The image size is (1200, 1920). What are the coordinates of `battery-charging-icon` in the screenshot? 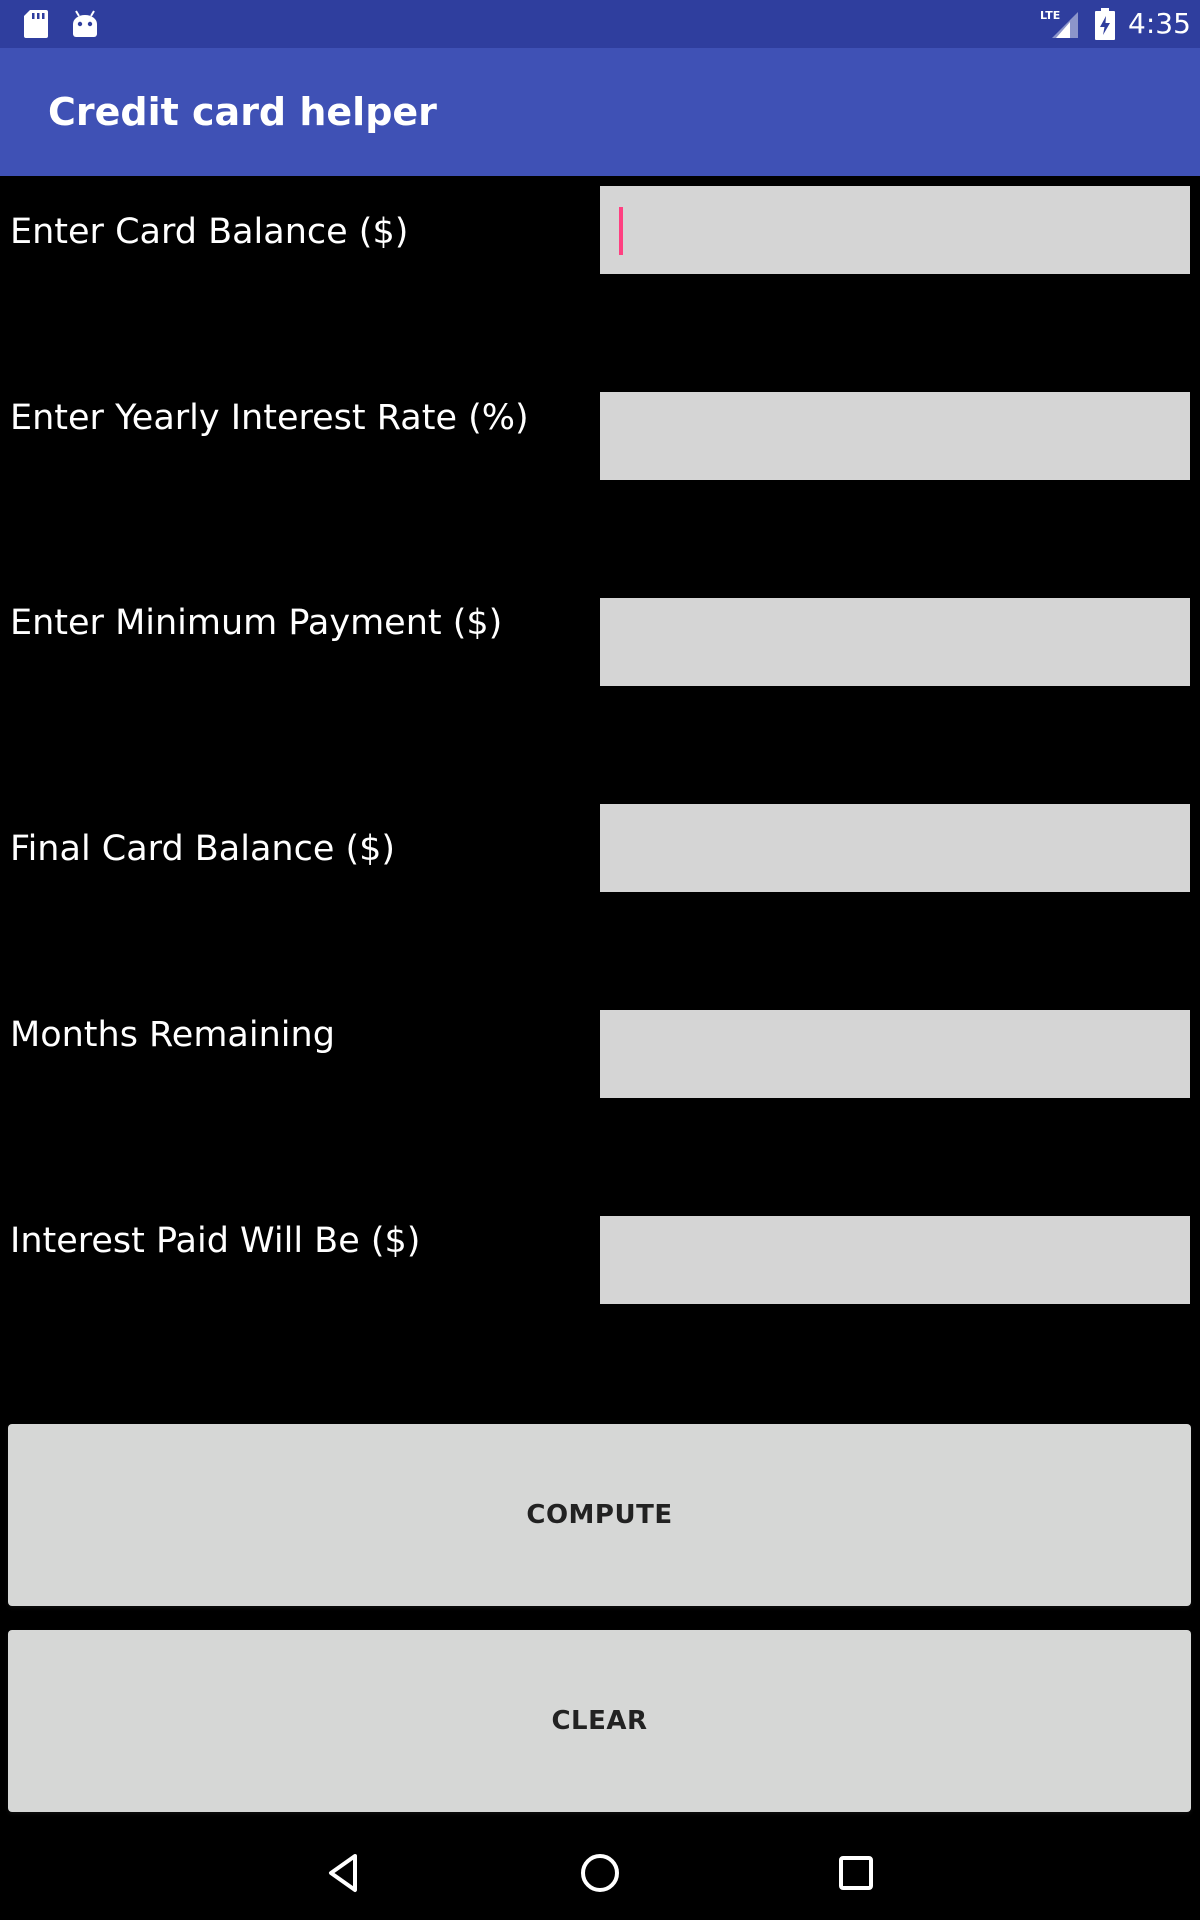 It's located at (1105, 24).